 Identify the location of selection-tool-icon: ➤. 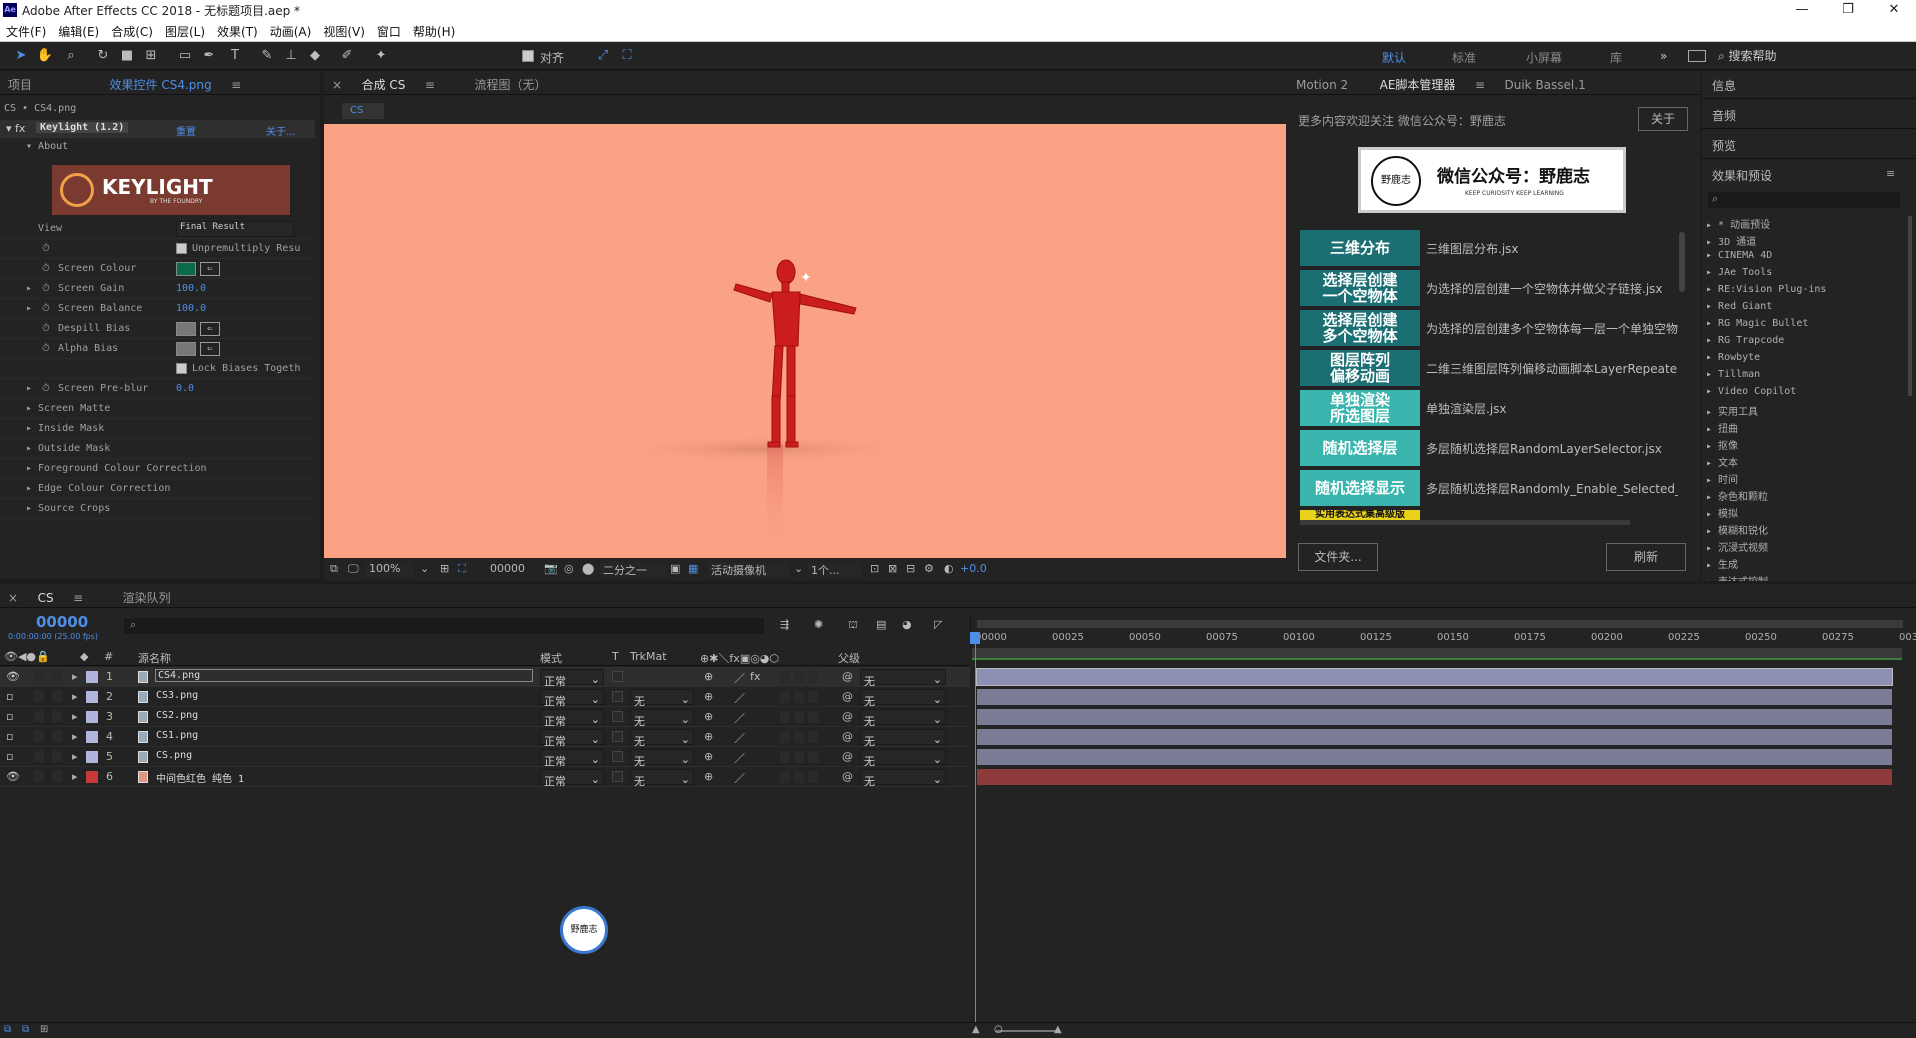
(21, 56).